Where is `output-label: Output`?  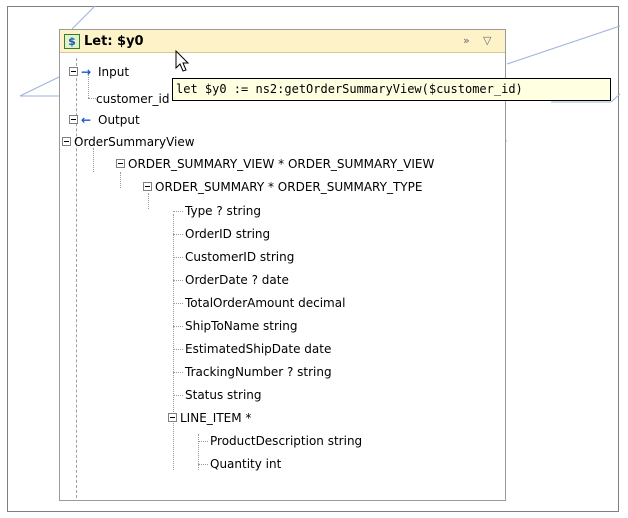
output-label: Output is located at coordinates (119, 120).